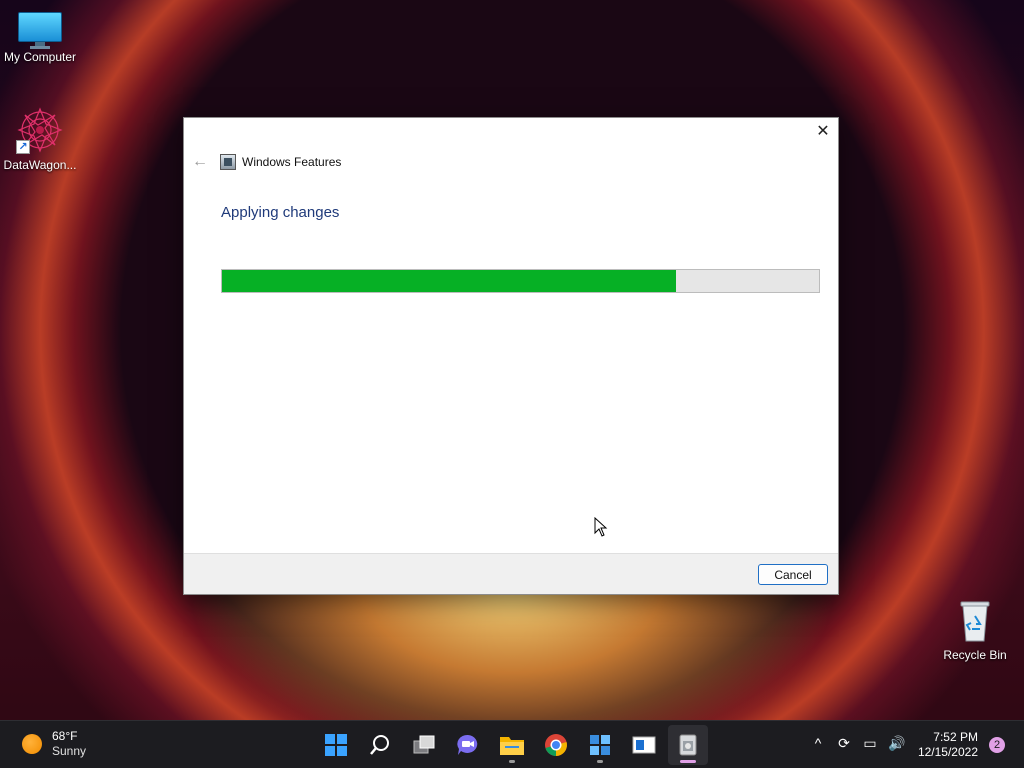 This screenshot has height=768, width=1024. Describe the element at coordinates (280, 212) in the screenshot. I see `applying-changes-heading: Applying changes` at that location.